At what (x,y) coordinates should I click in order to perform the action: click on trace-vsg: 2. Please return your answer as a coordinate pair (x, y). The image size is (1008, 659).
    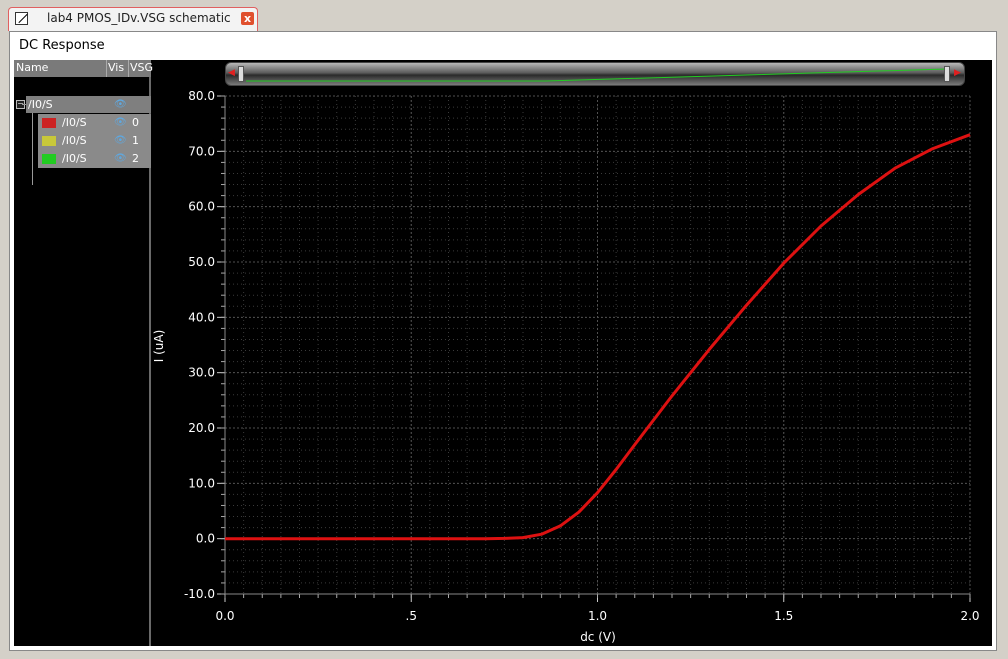
    Looking at the image, I should click on (135, 158).